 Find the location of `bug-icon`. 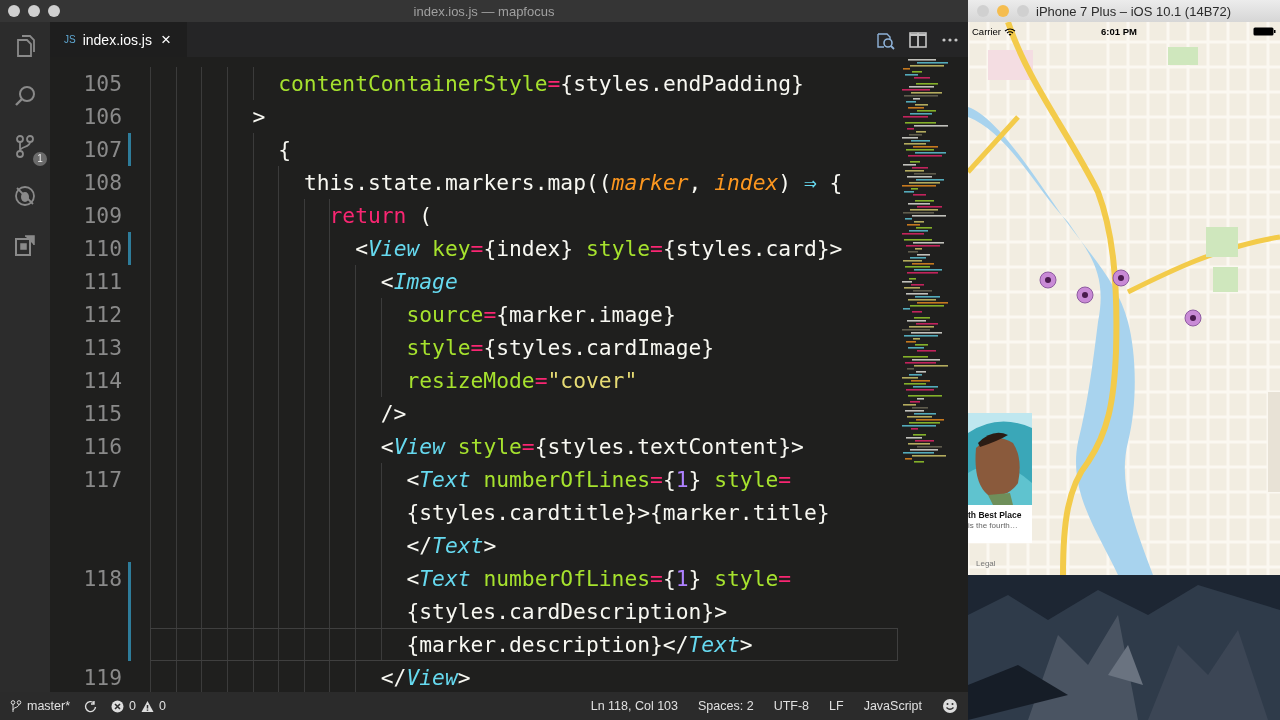

bug-icon is located at coordinates (25, 196).